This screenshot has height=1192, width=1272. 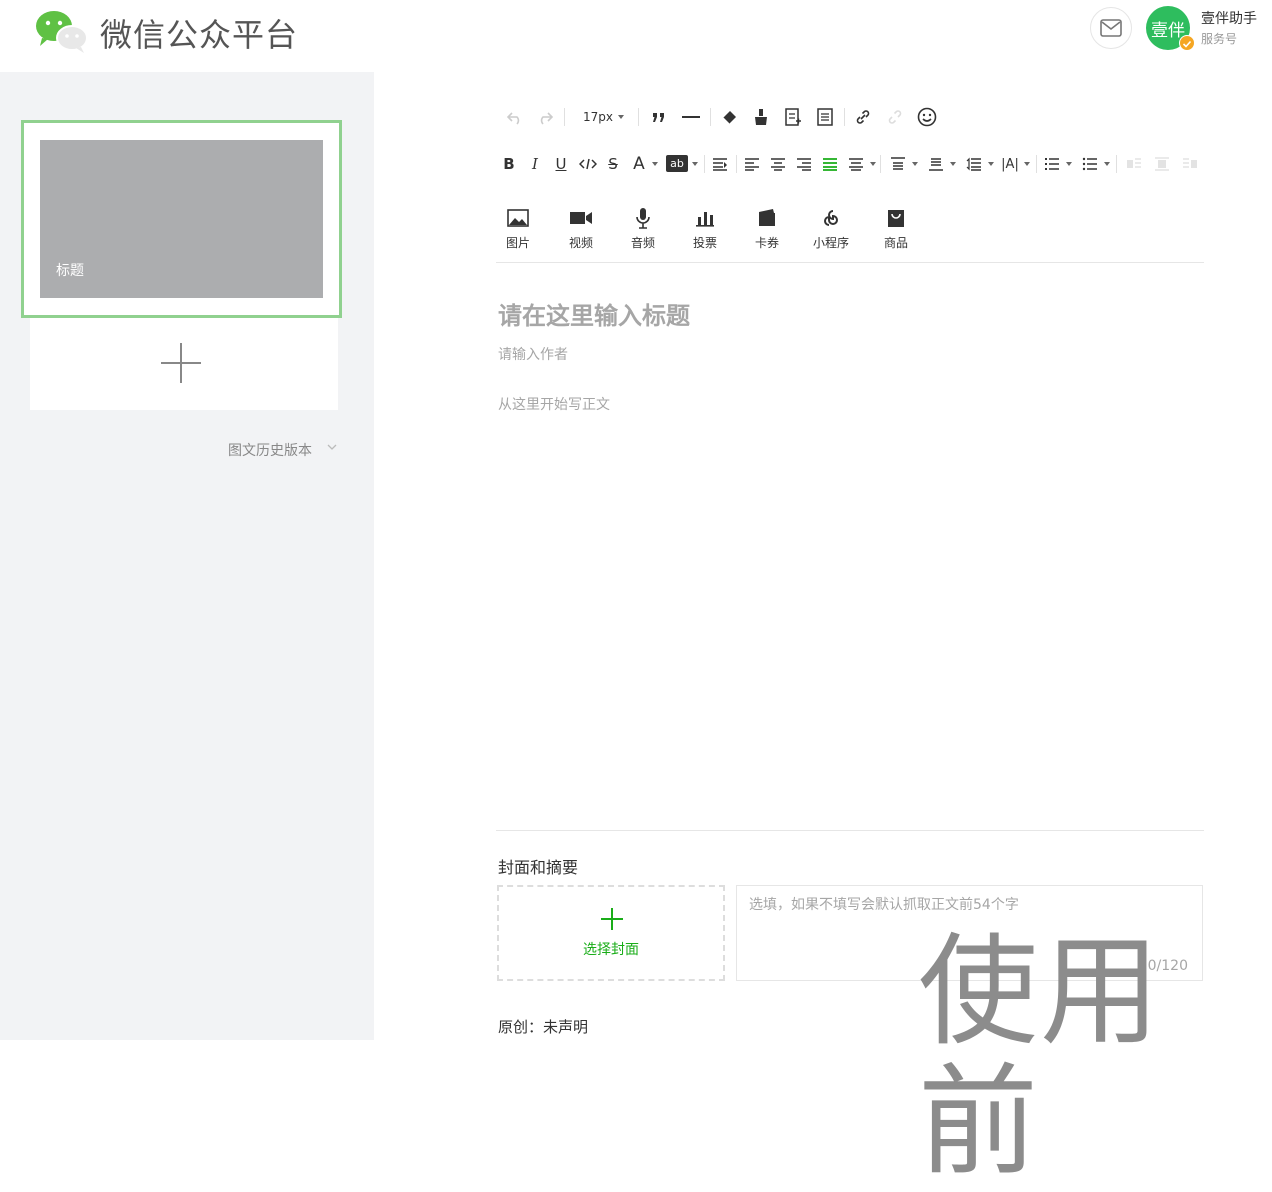 What do you see at coordinates (543, 1026) in the screenshot?
I see `original-declaration: 原创：未声明` at bounding box center [543, 1026].